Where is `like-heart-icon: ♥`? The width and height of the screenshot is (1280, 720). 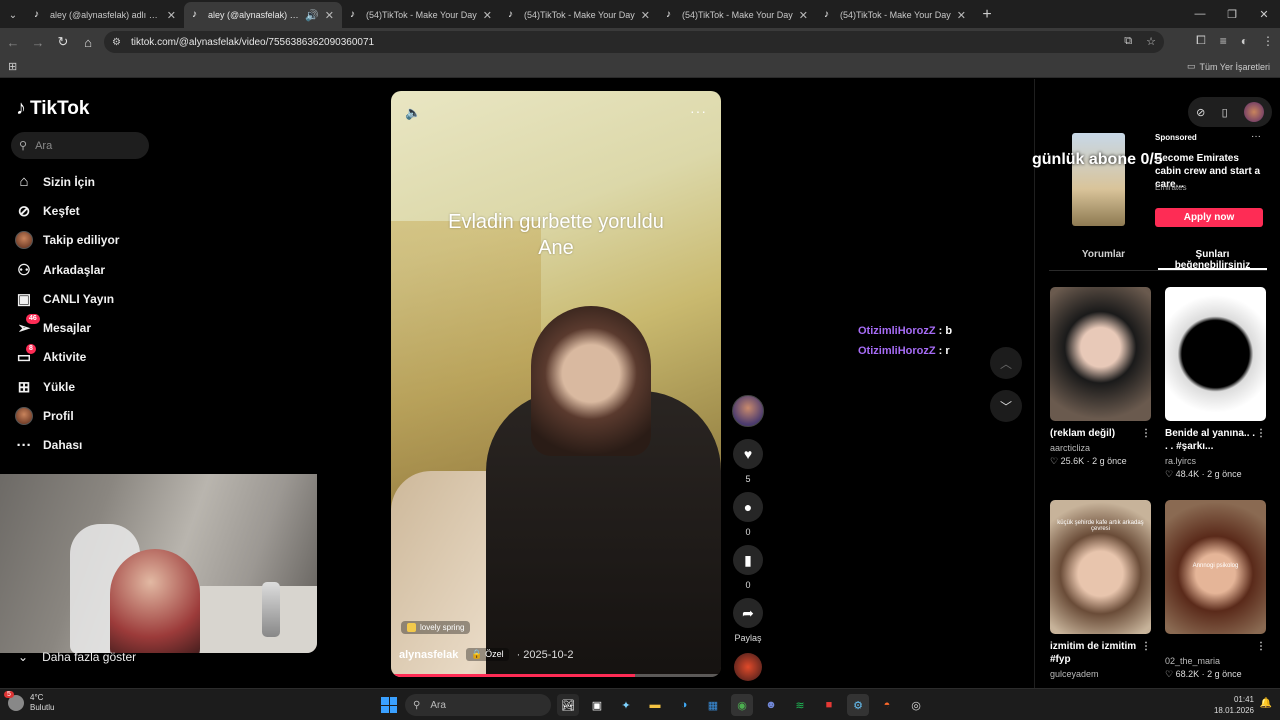 like-heart-icon: ♥ is located at coordinates (748, 454).